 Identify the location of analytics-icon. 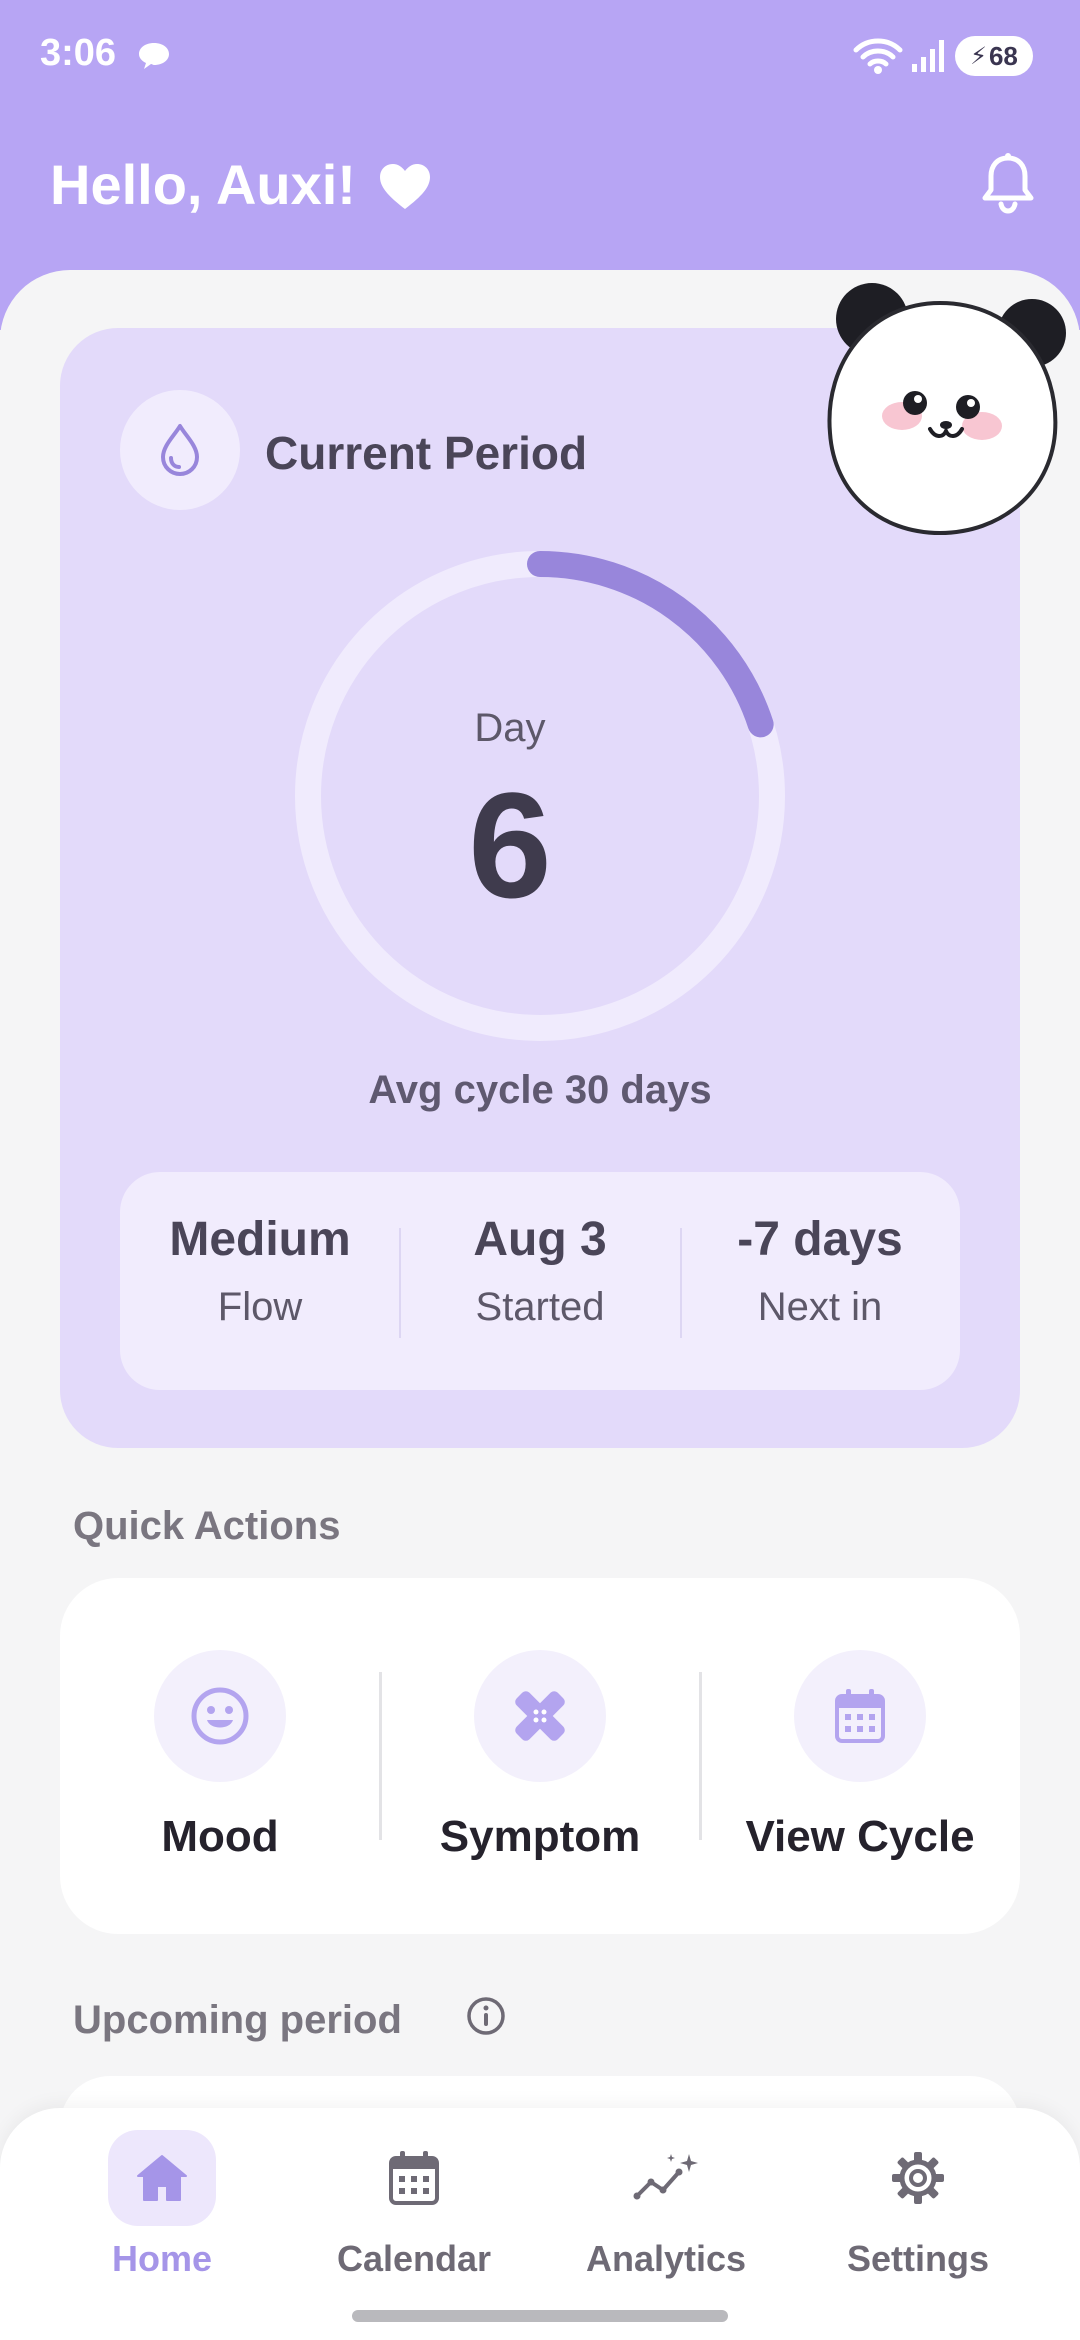
(665, 2177).